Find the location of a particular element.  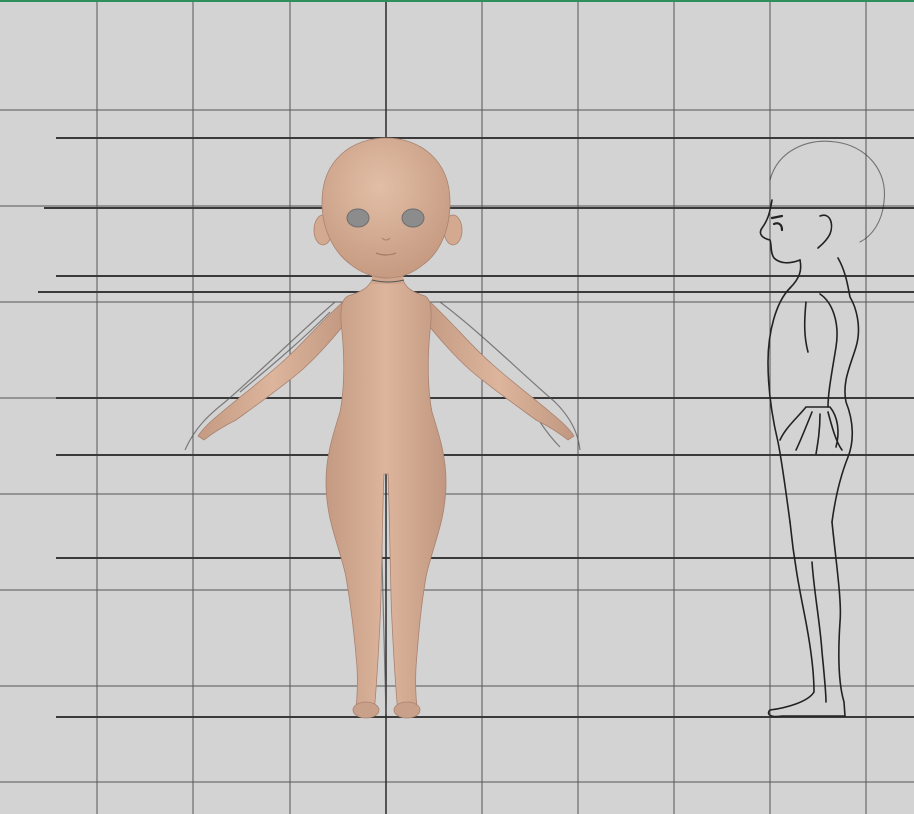

sketch-hand is located at coordinates (811, 430).